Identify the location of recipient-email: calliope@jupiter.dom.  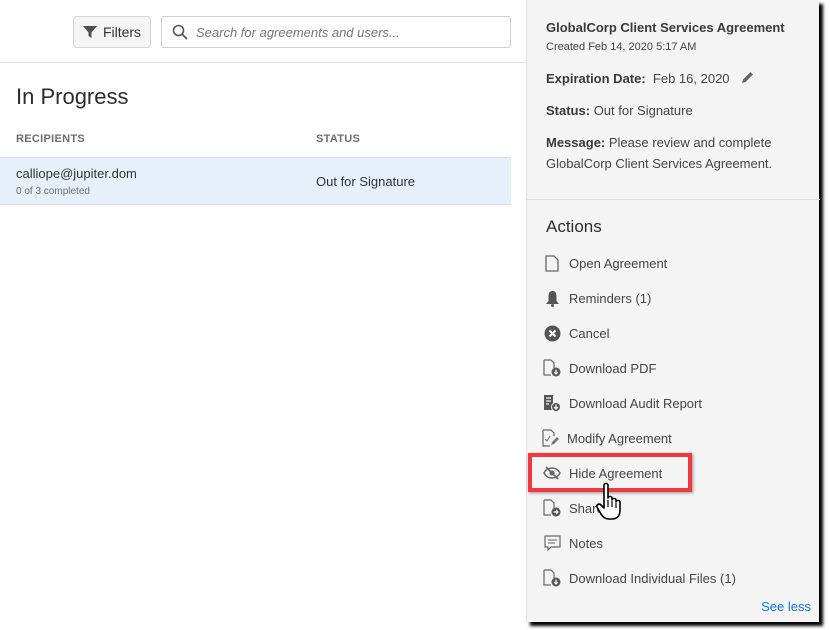
(76, 173).